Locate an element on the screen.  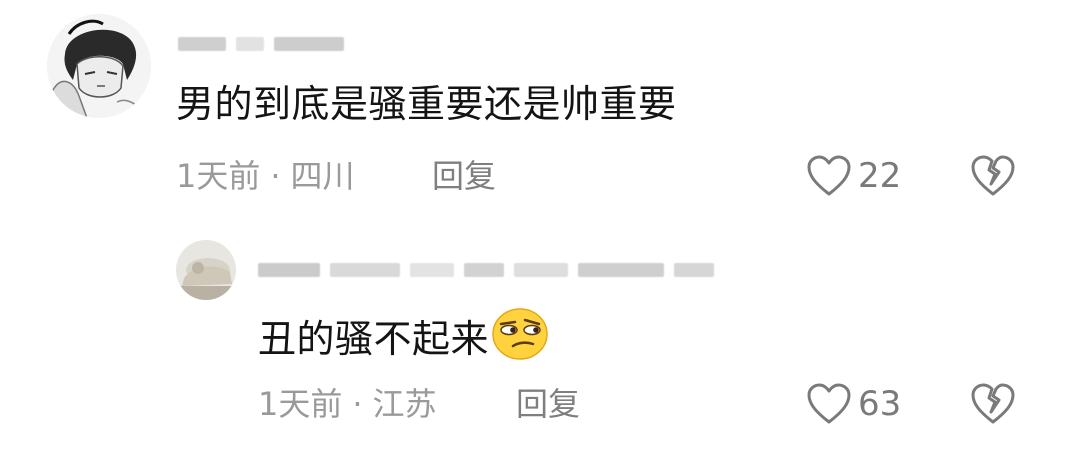
photo-avatar-icon is located at coordinates (206, 270).